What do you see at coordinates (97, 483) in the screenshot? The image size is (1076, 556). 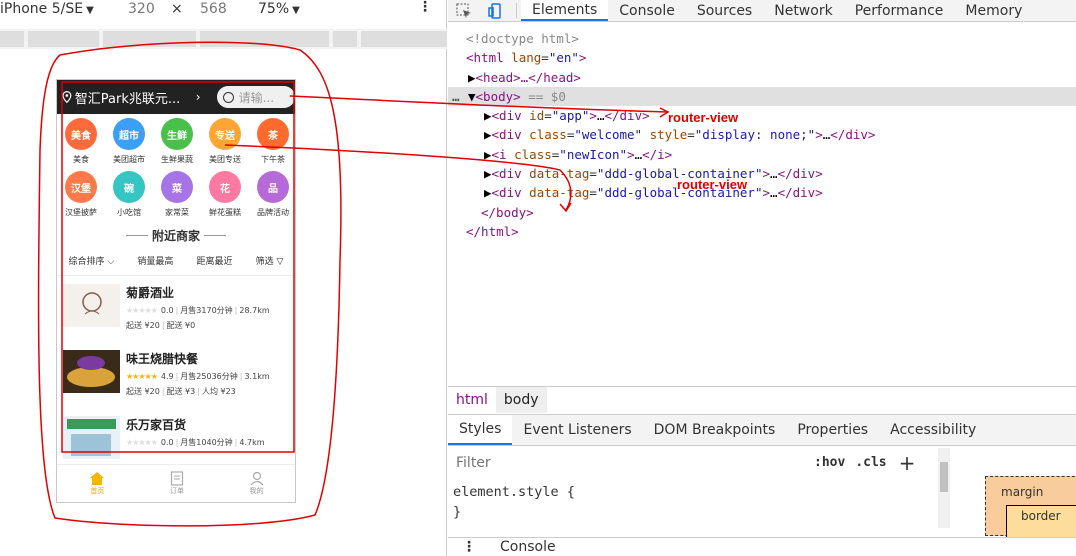 I see `tab-home: 首页` at bounding box center [97, 483].